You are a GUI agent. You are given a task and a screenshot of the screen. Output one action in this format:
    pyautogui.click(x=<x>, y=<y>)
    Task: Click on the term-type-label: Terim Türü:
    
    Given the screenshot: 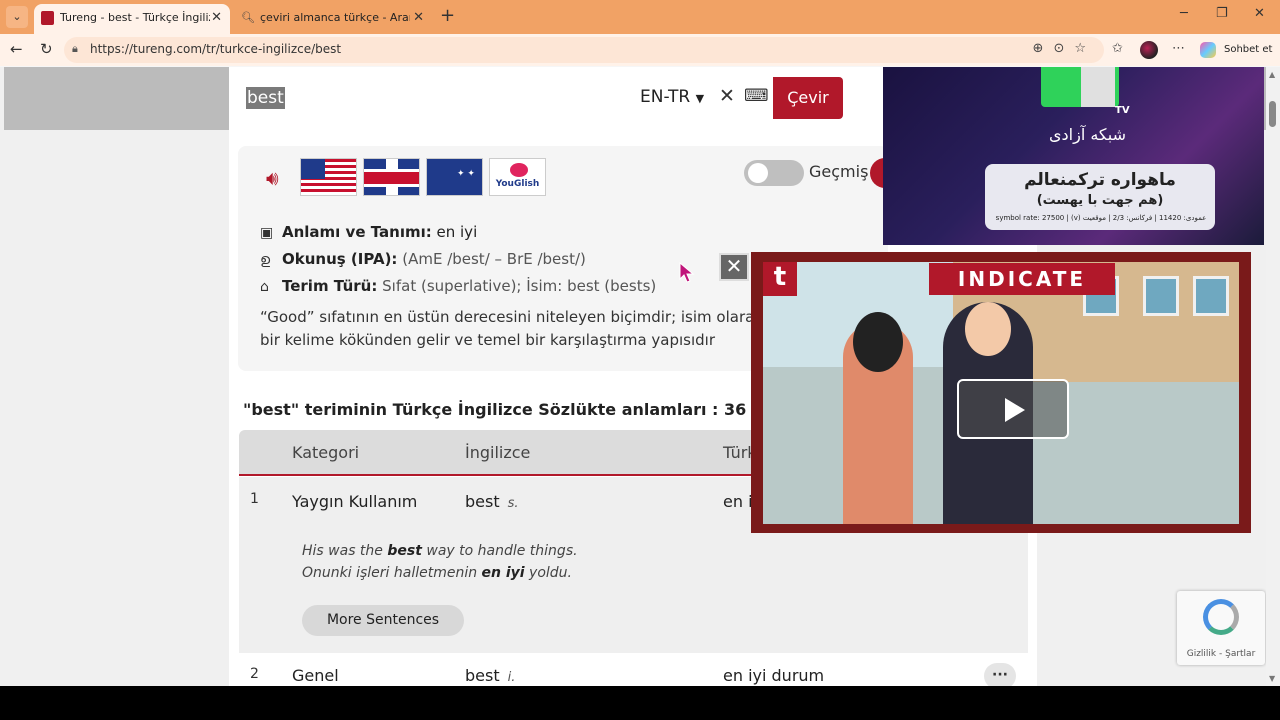 What is the action you would take?
    pyautogui.click(x=330, y=286)
    